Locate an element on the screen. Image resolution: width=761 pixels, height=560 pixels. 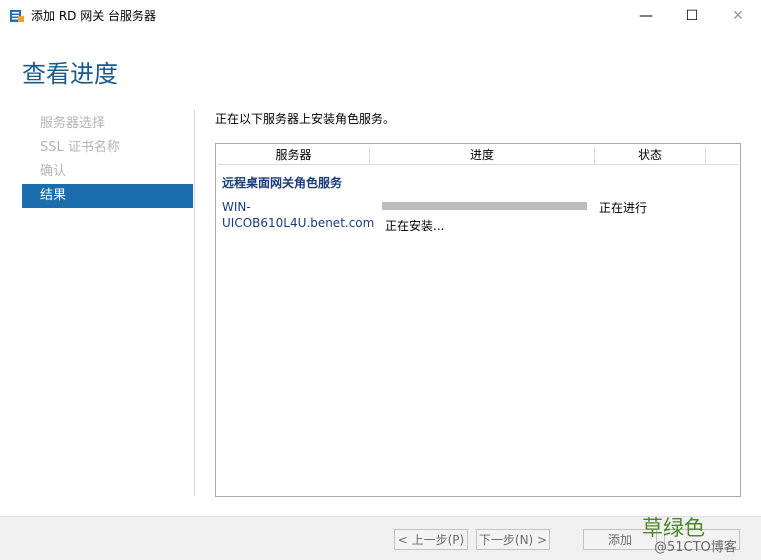
close-icon: ✕ is located at coordinates (738, 16).